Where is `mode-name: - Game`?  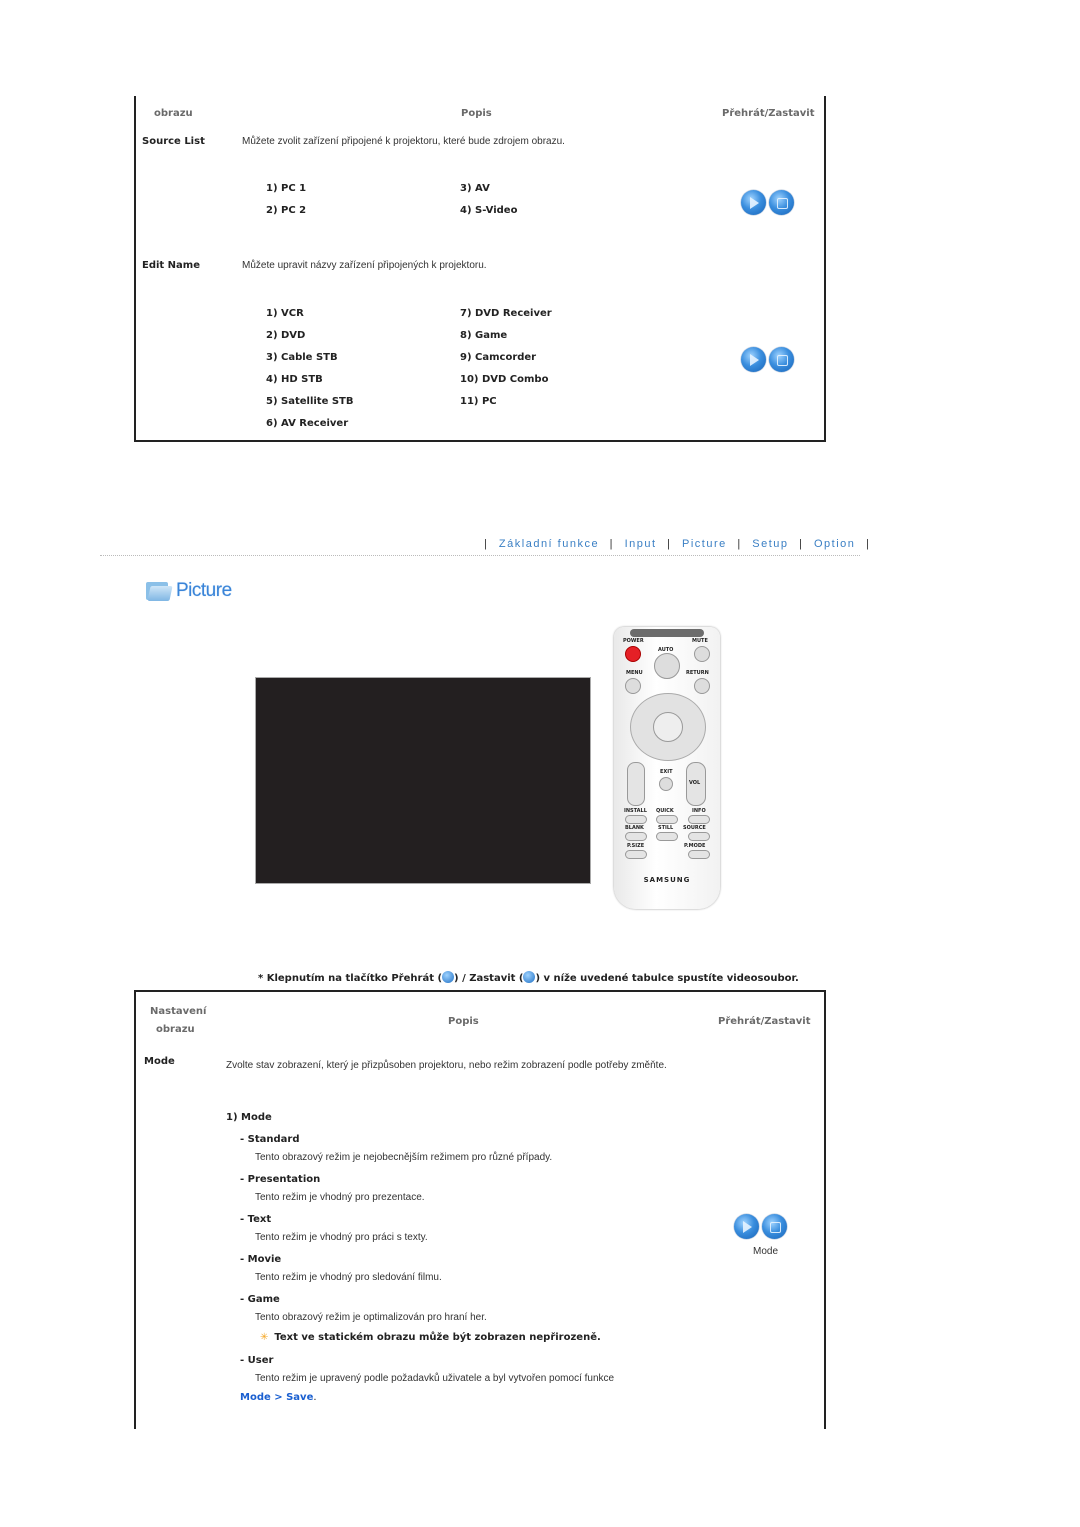 mode-name: - Game is located at coordinates (260, 1299).